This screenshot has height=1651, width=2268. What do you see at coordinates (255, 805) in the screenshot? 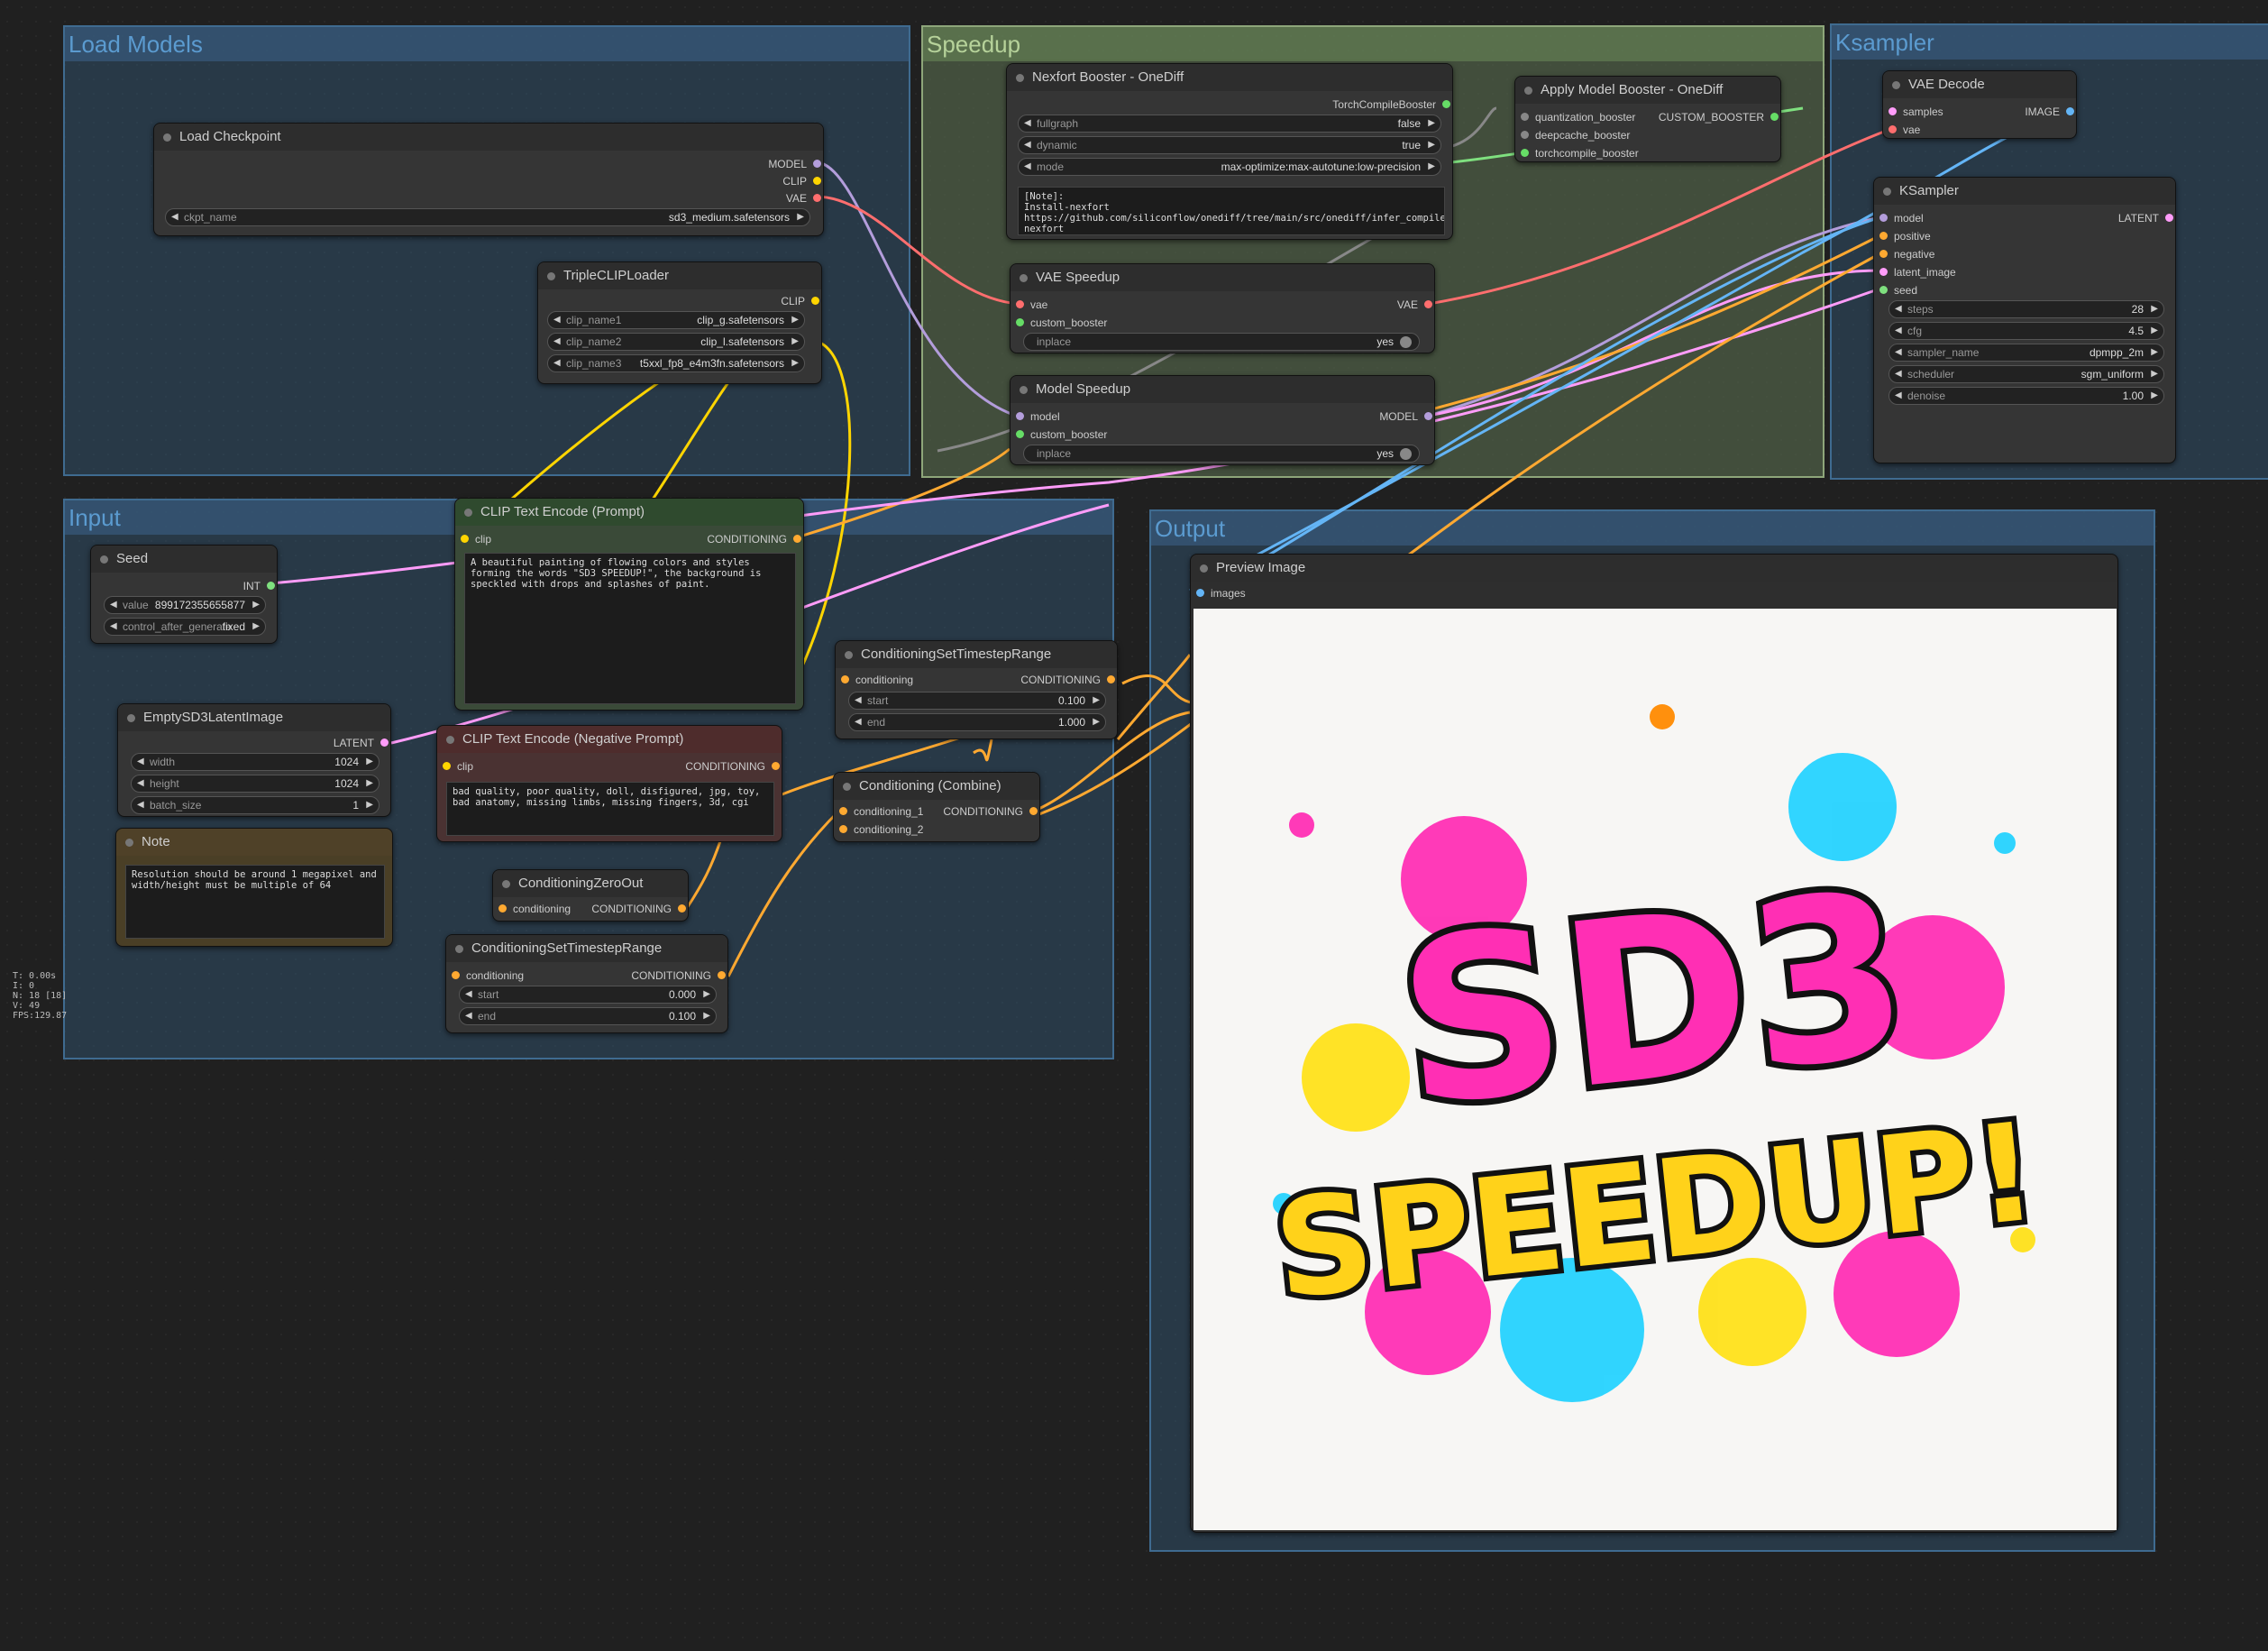
I see `batch-size-number: ◀ batch_size 1 ▶` at bounding box center [255, 805].